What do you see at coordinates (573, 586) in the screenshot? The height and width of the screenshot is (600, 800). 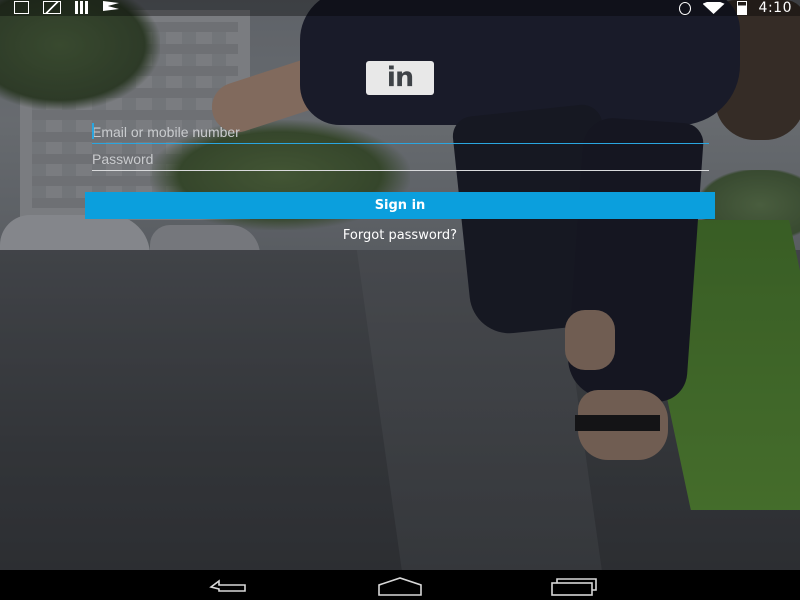 I see `recents-icon` at bounding box center [573, 586].